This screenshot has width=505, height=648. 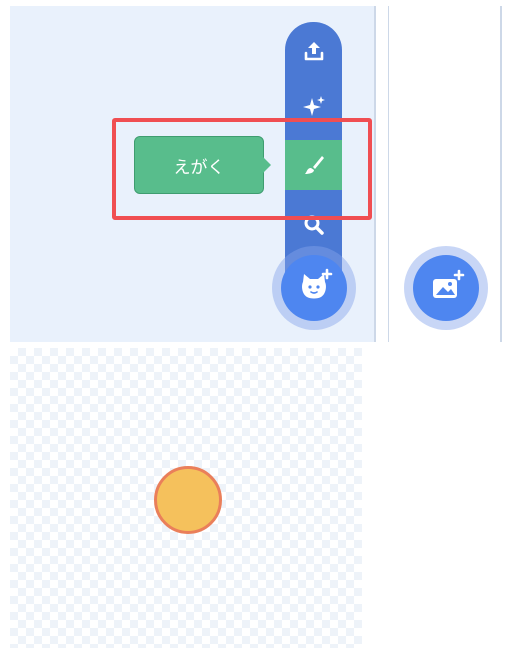 I want to click on upload-icon, so click(x=313, y=51).